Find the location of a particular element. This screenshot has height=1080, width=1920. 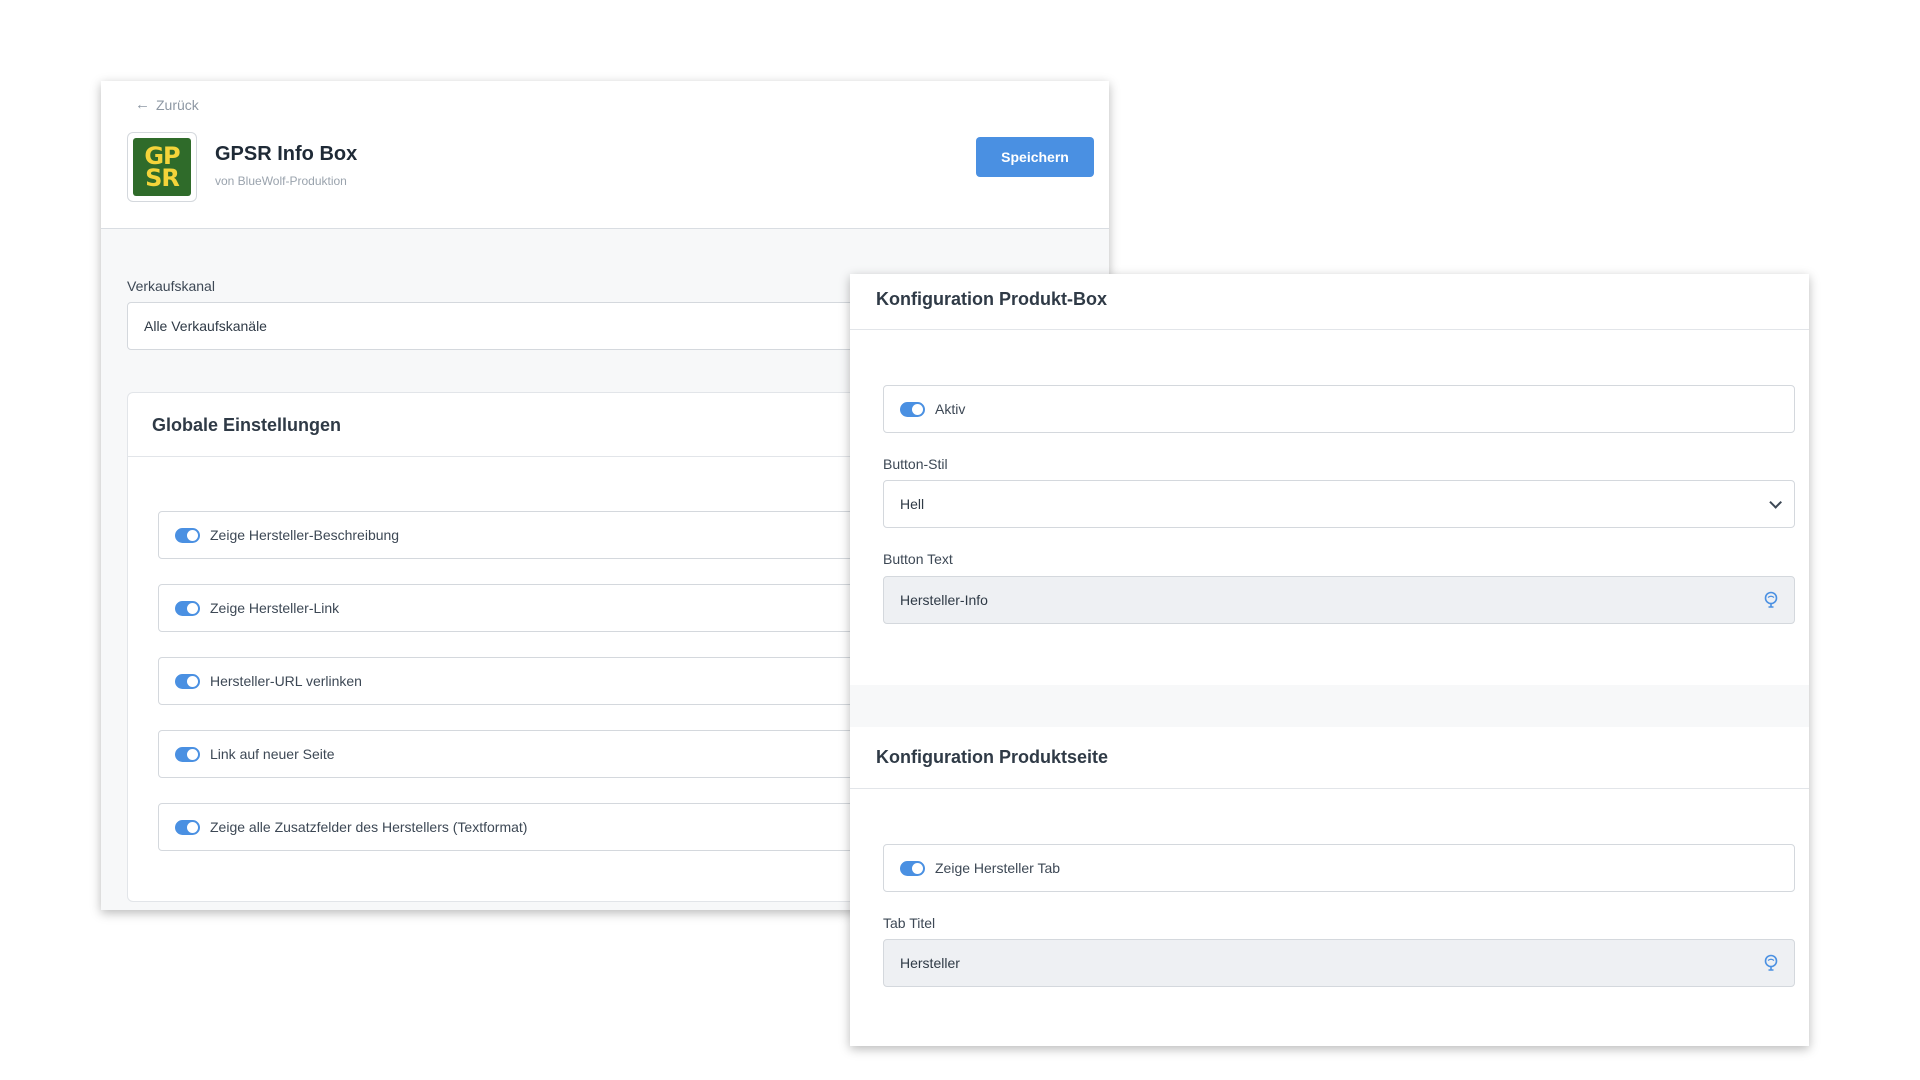

app-title: GPSR Info Box is located at coordinates (286, 154).